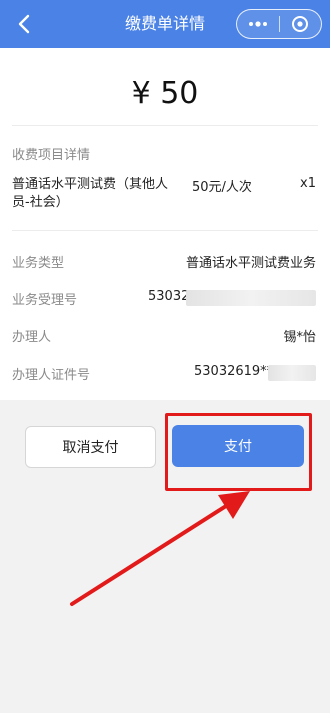 The image size is (330, 713). What do you see at coordinates (160, 548) in the screenshot?
I see `annotation-arrow` at bounding box center [160, 548].